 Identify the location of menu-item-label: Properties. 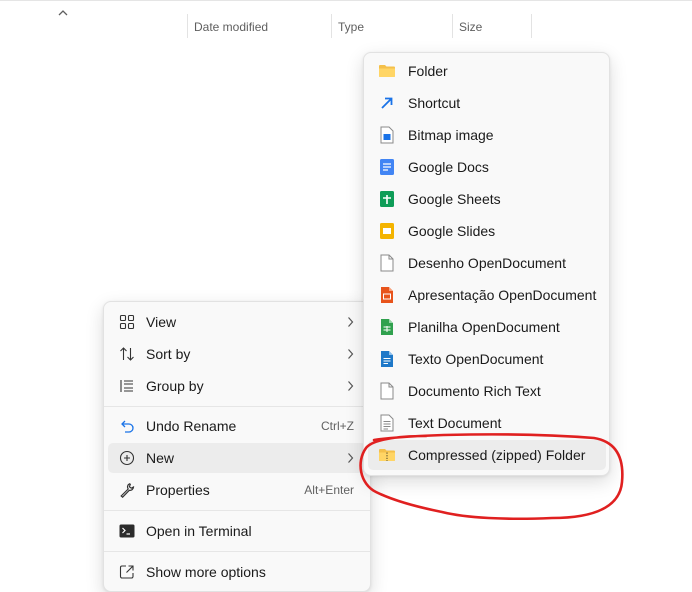
(178, 490).